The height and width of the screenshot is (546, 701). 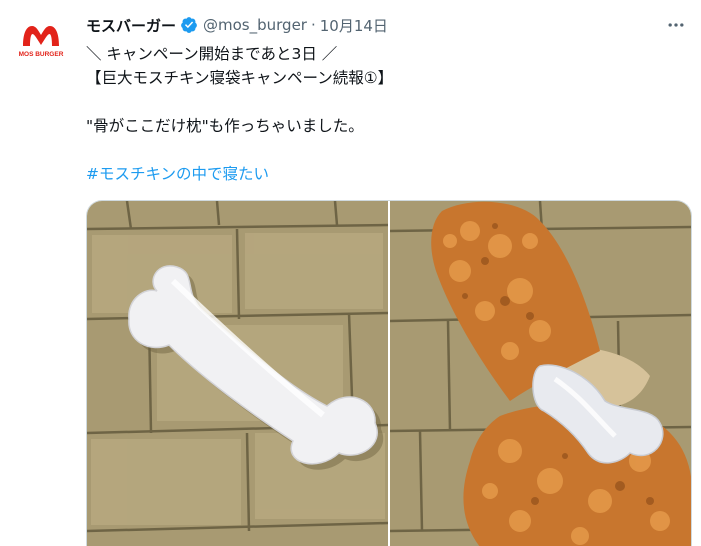 What do you see at coordinates (255, 25) in the screenshot?
I see `handle: @mos_burger` at bounding box center [255, 25].